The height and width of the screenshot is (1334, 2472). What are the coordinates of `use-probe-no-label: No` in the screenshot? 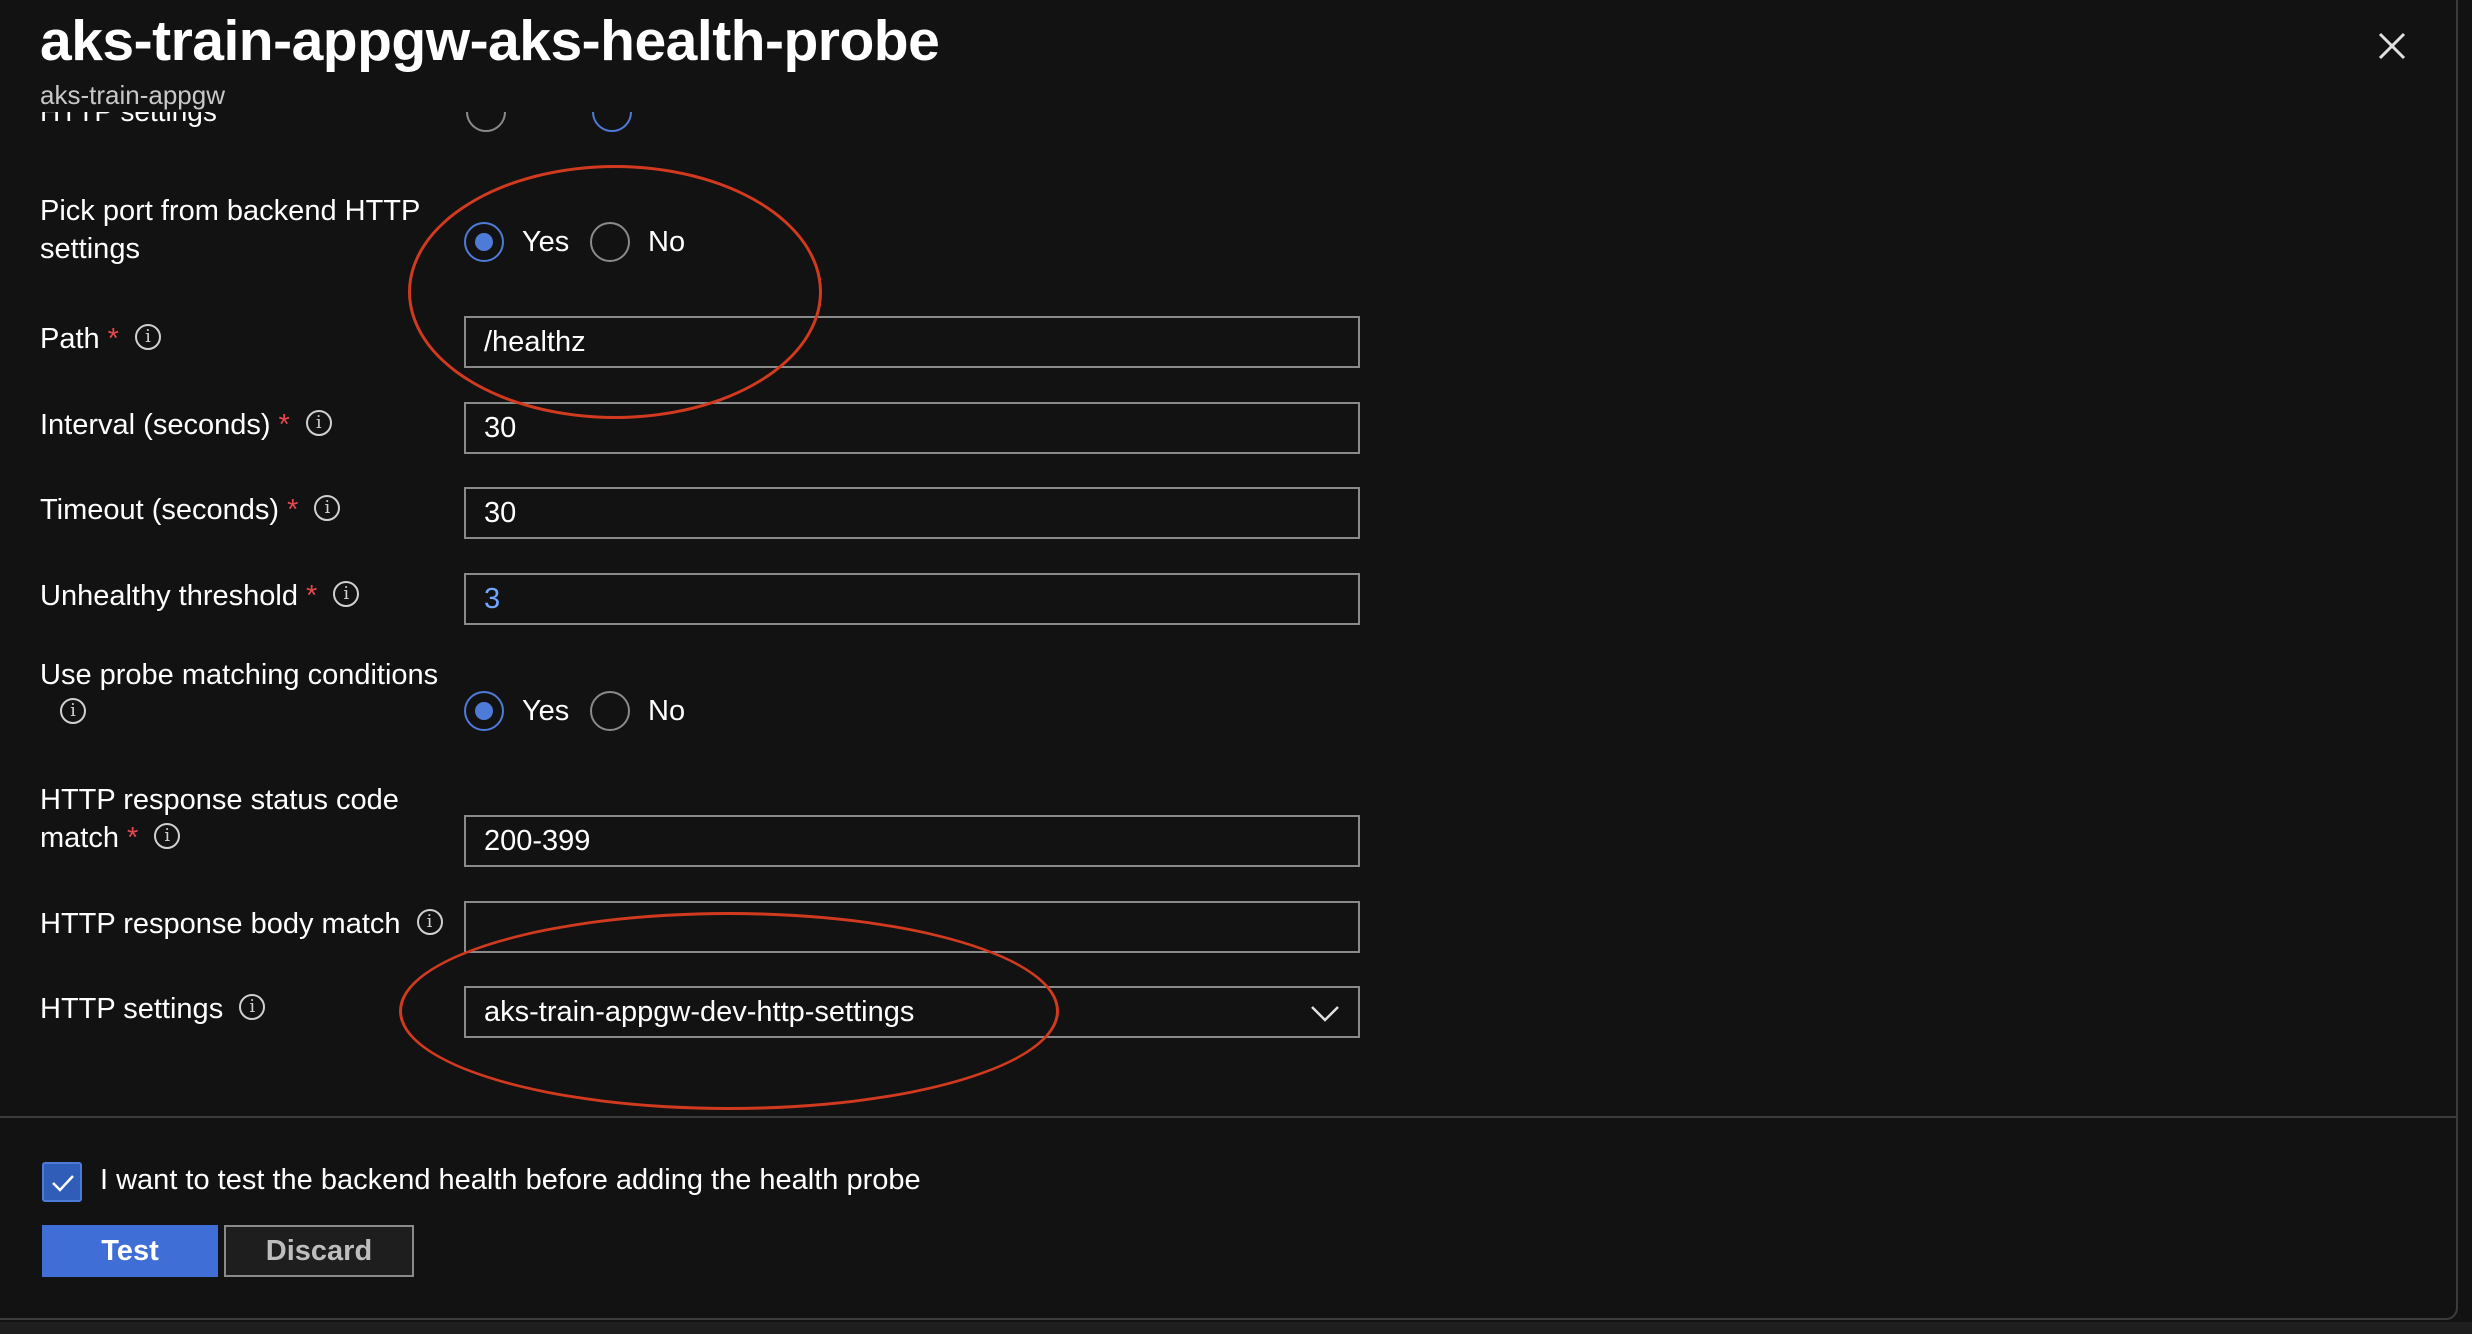 It's located at (667, 710).